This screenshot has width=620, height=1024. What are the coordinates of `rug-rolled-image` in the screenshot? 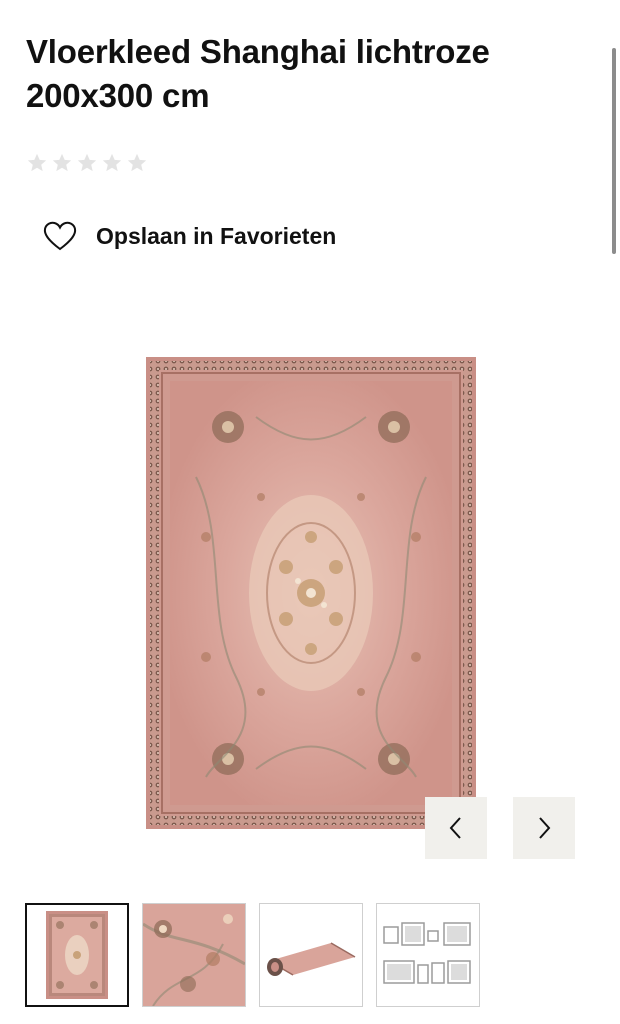 It's located at (311, 955).